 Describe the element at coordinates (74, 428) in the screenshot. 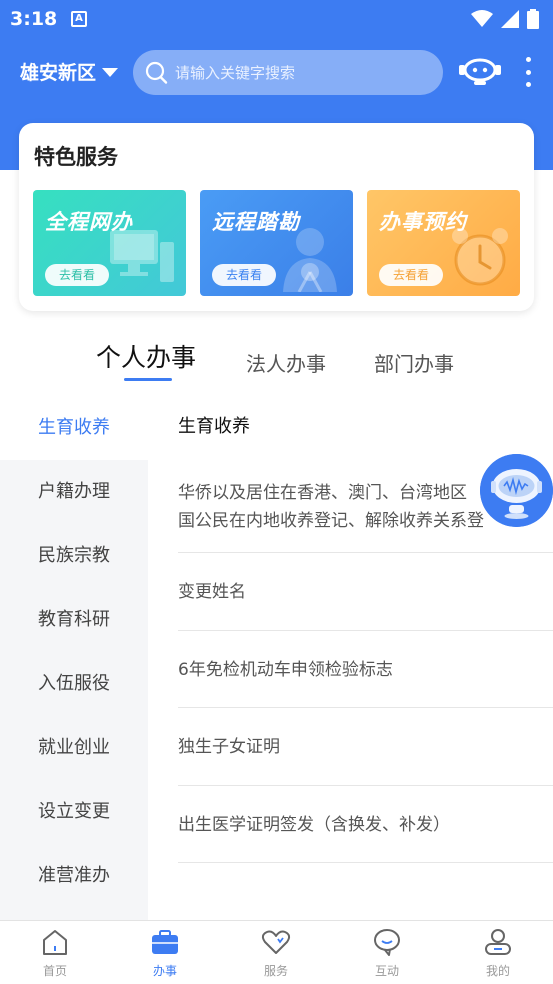

I see `sidebar-item-birth-adoption: 生育收养` at that location.